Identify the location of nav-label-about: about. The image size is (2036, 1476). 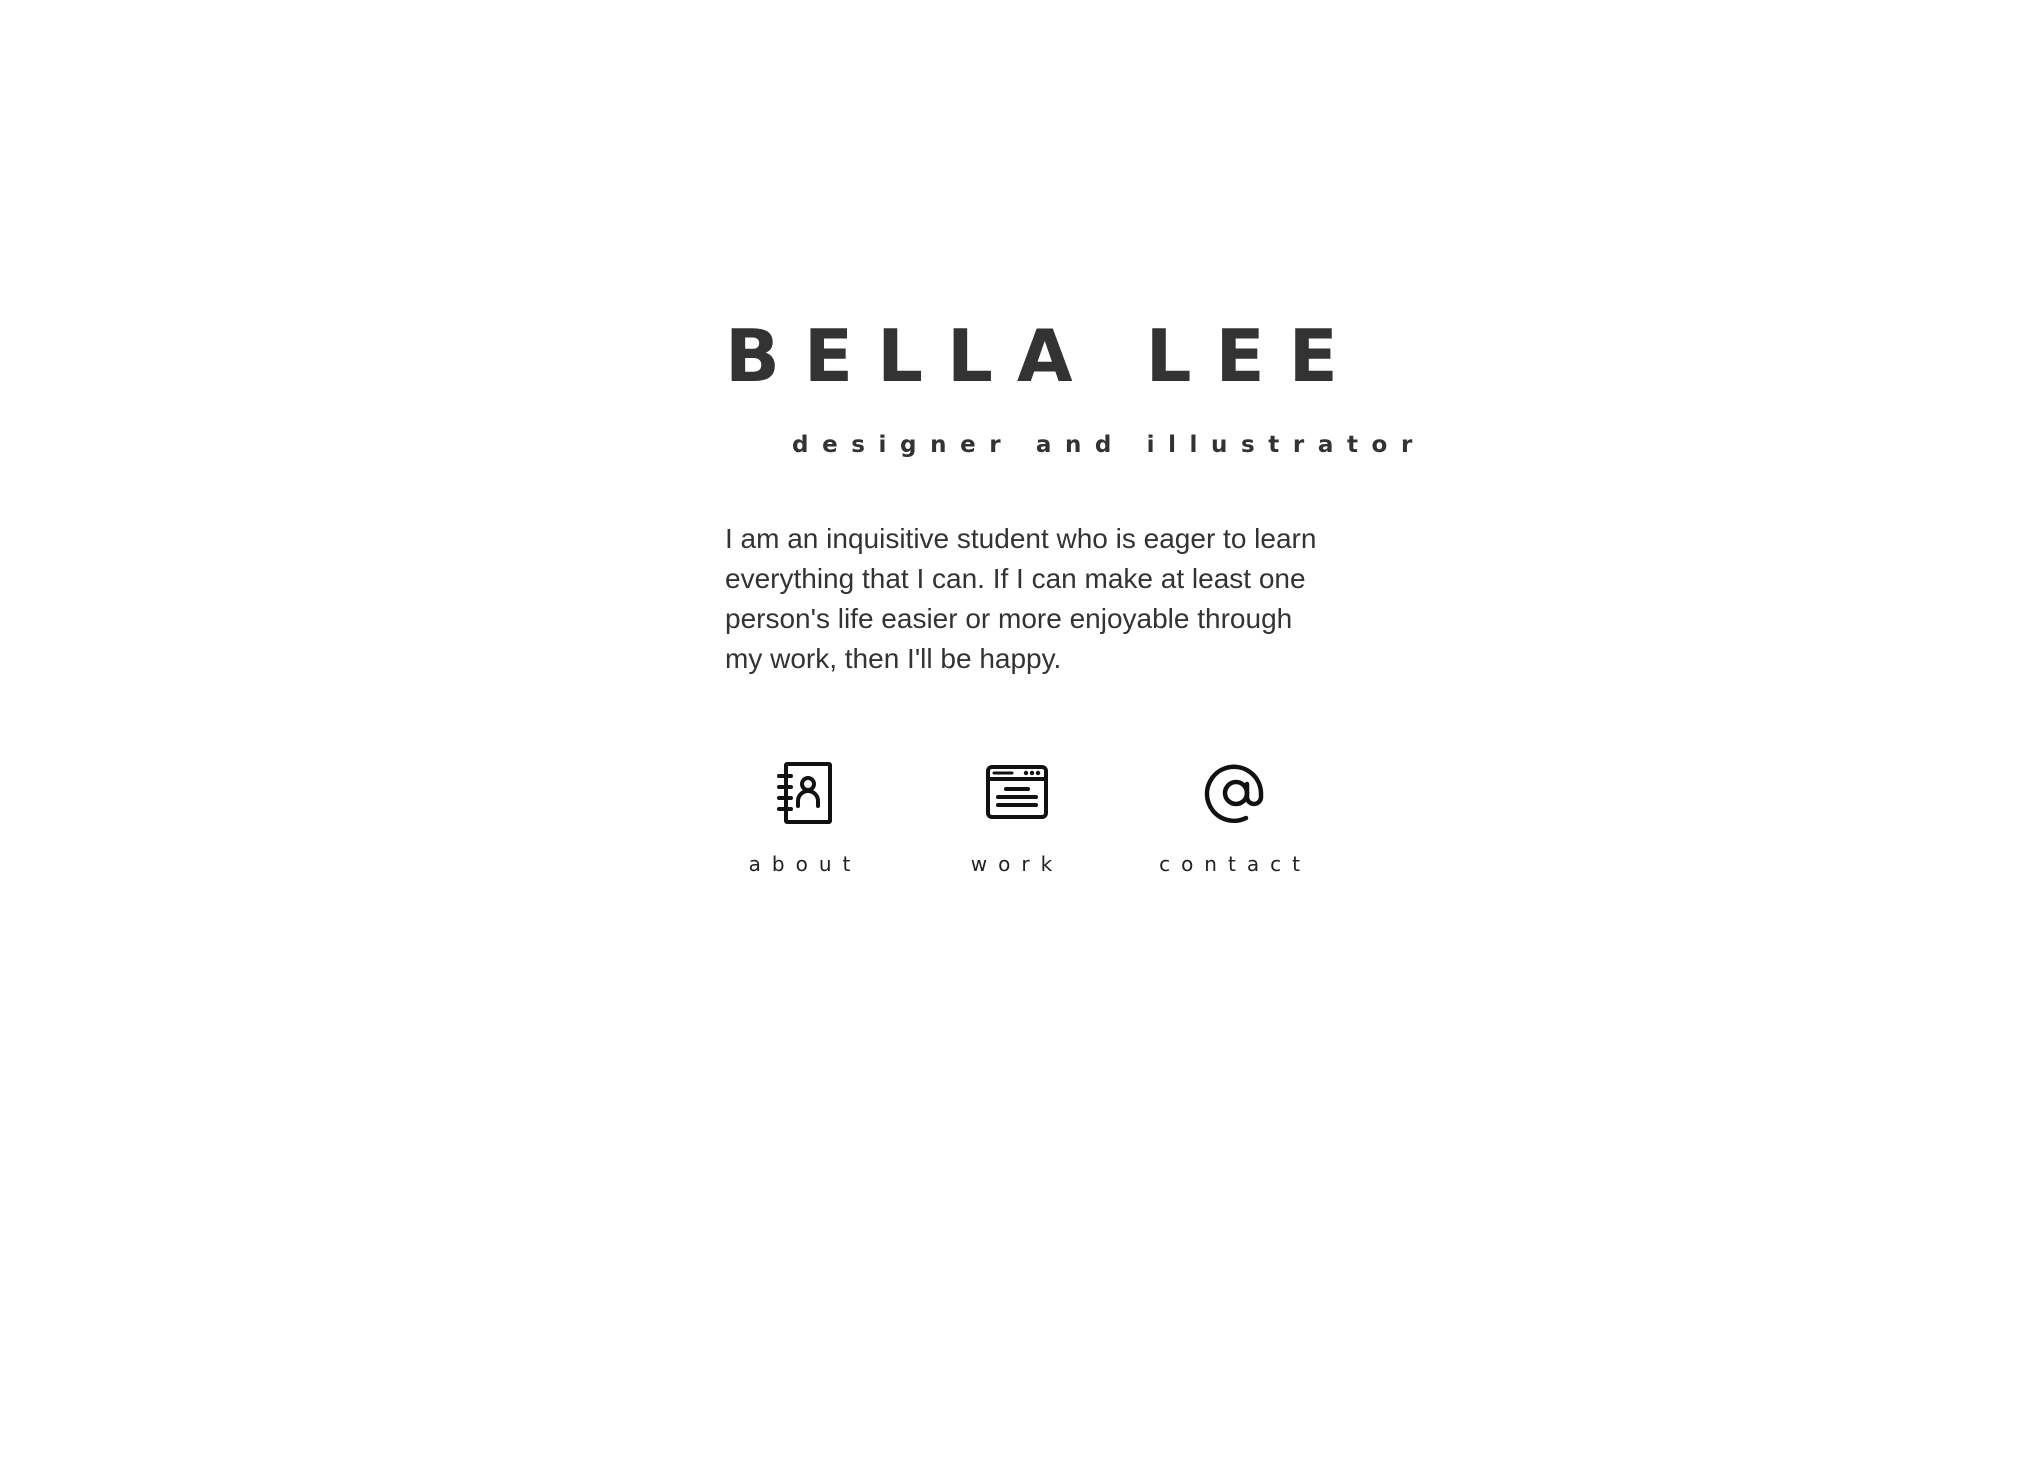
(805, 864).